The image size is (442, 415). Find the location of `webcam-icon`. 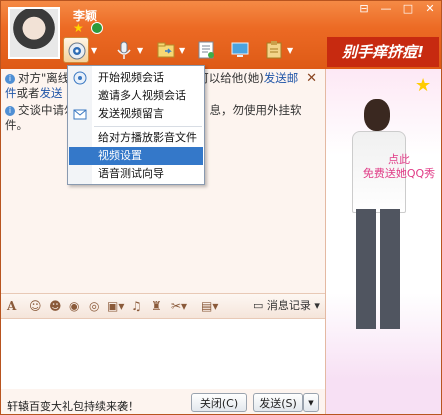

webcam-icon is located at coordinates (77, 51).